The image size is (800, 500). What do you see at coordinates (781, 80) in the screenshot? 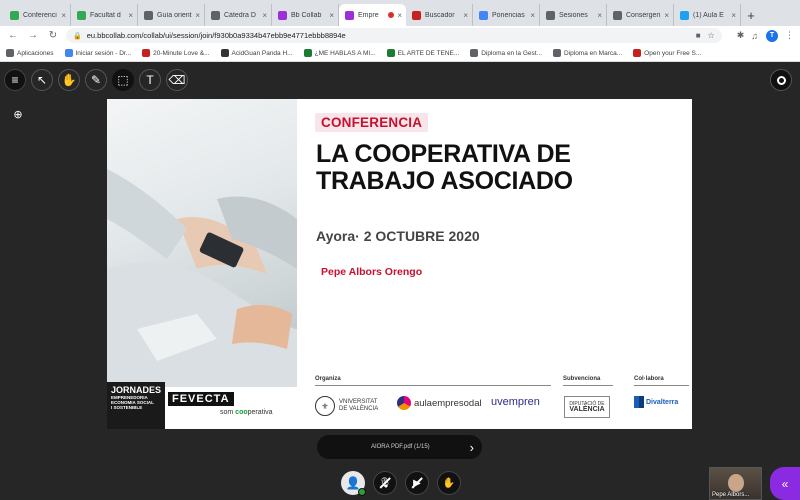
I see `record-button` at bounding box center [781, 80].